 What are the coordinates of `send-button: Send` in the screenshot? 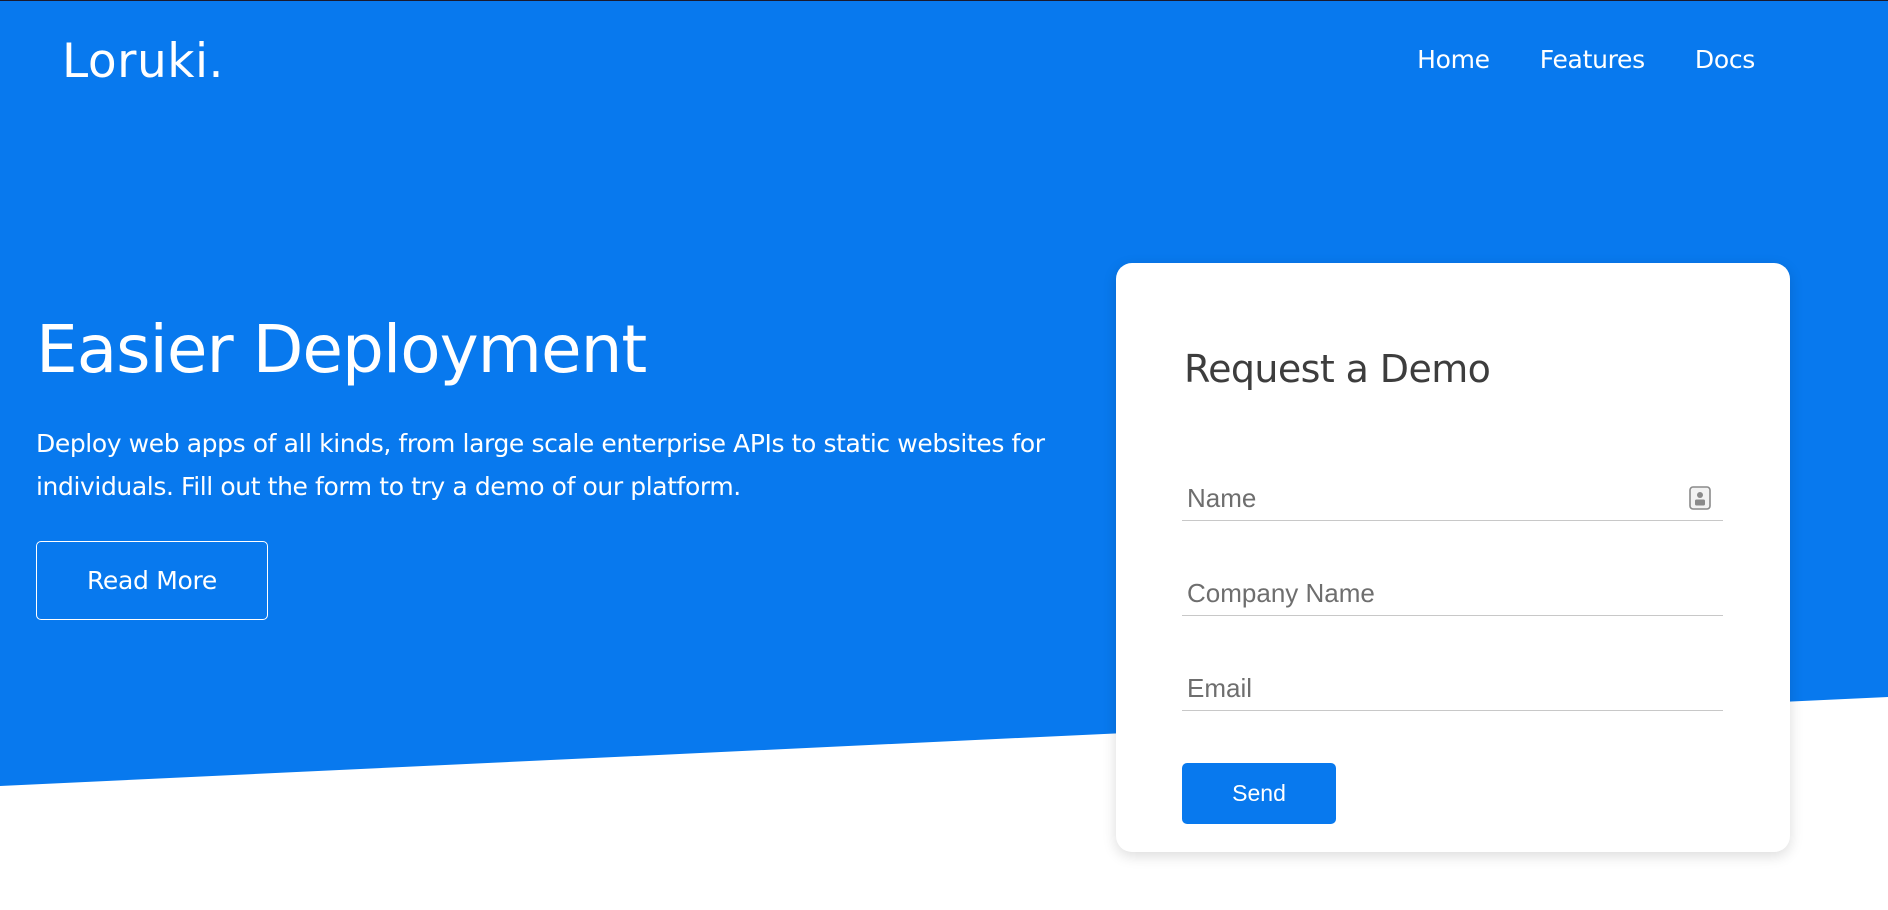 It's located at (1259, 793).